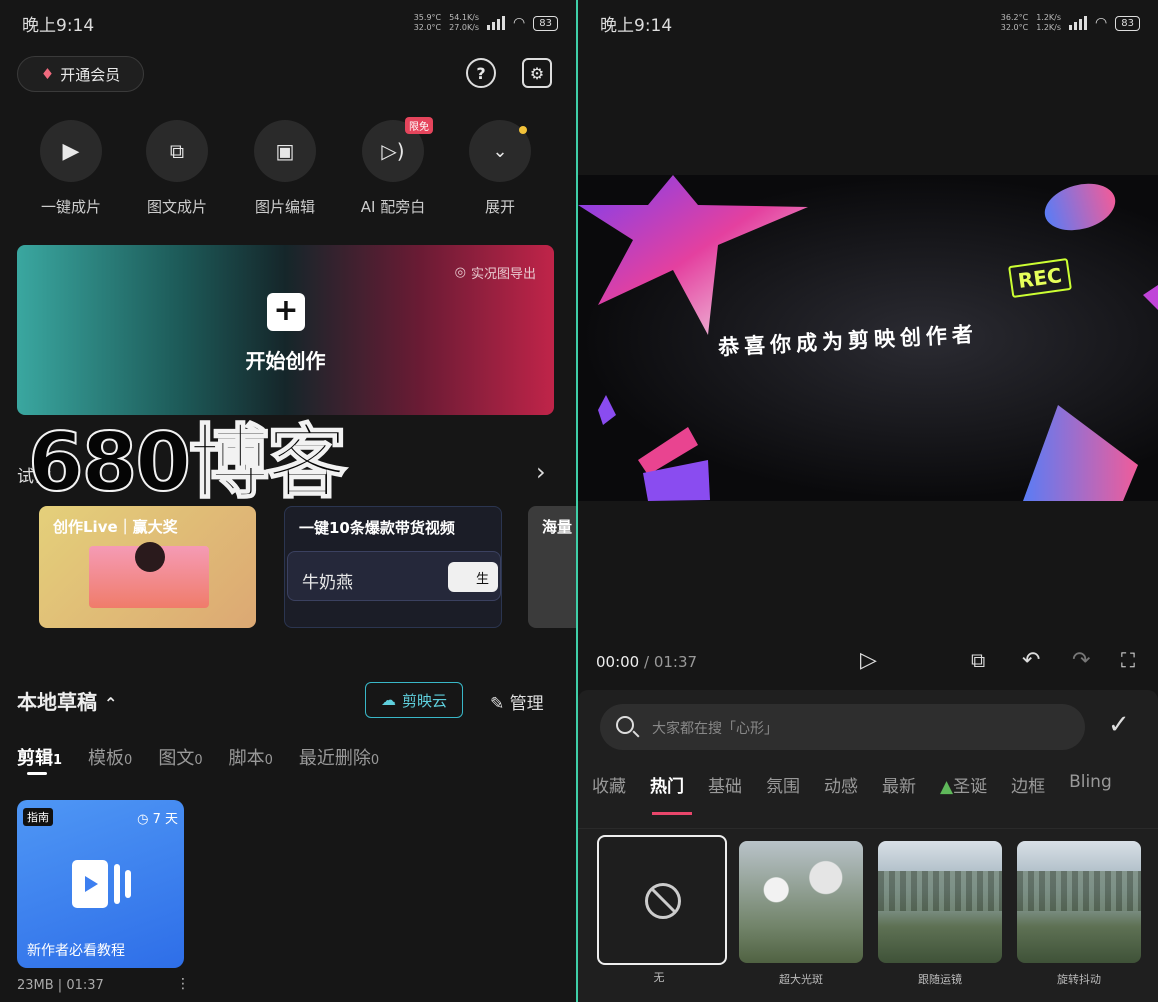 This screenshot has height=1002, width=1158. I want to click on manage-button: ✎ 管理, so click(517, 701).